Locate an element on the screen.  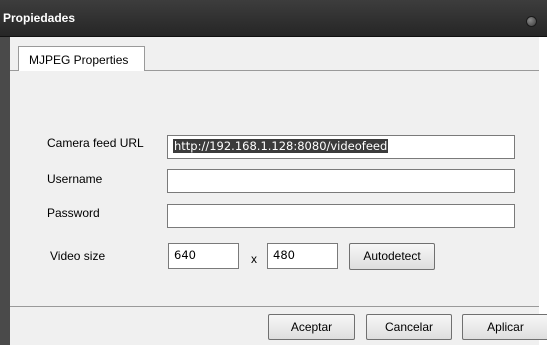
camera-feed-url-input: http://192.168.1.128:8080/videofeed is located at coordinates (341, 147).